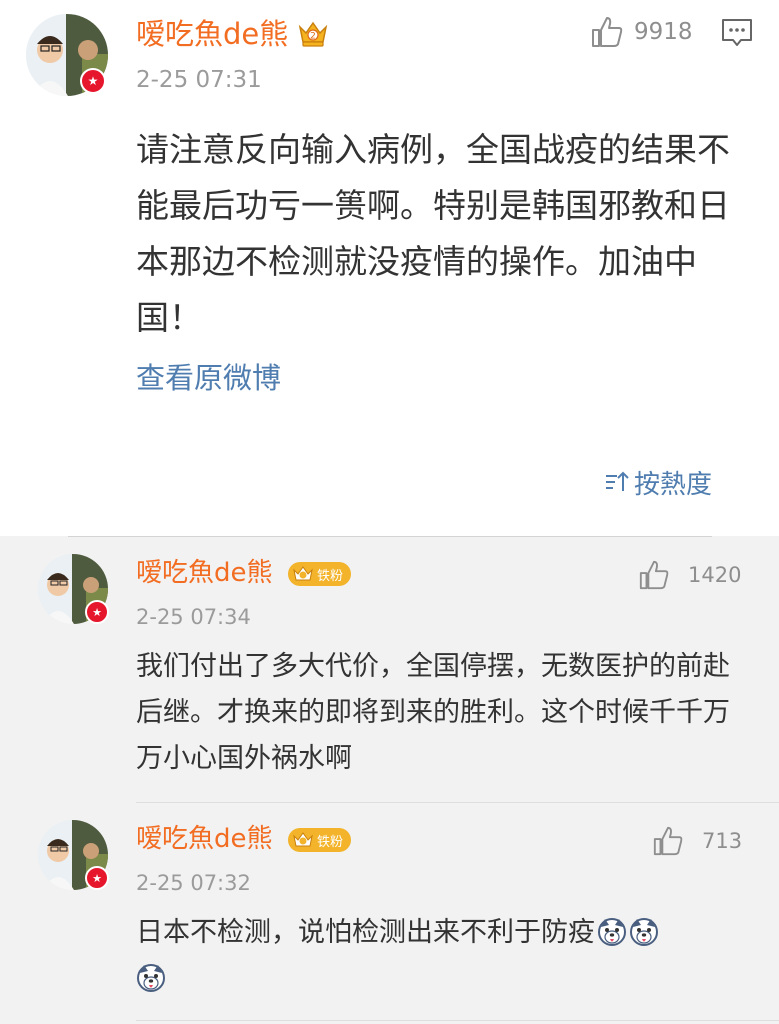 The height and width of the screenshot is (1024, 779). Describe the element at coordinates (663, 32) in the screenshot. I see `like-count: 9918` at that location.